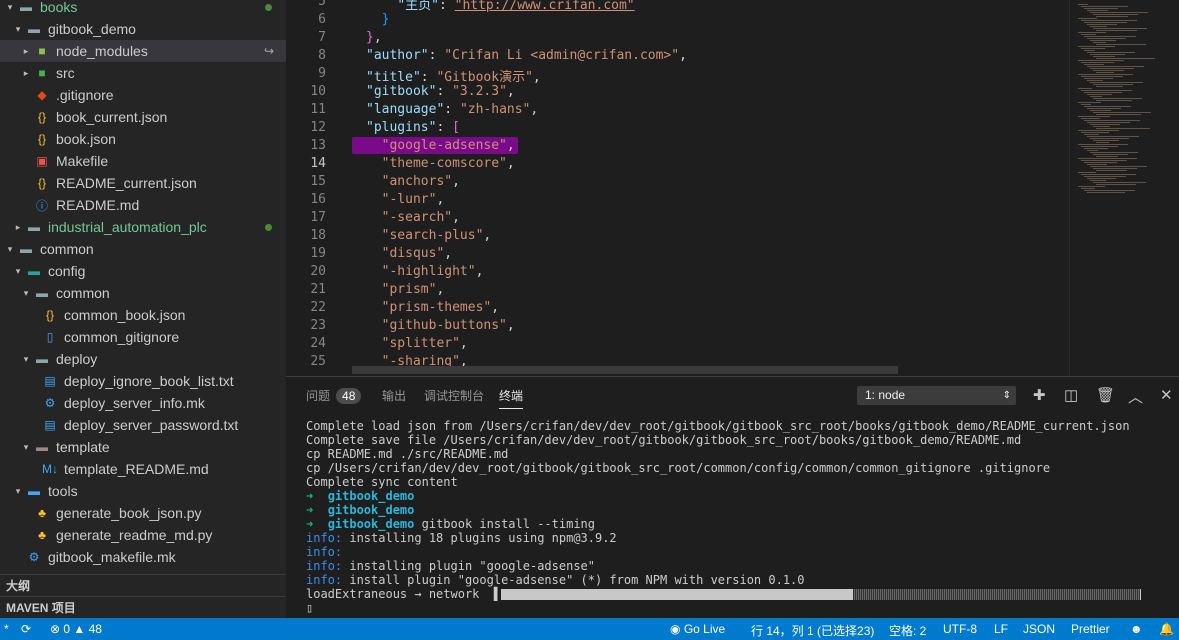  Describe the element at coordinates (371, 510) in the screenshot. I see `prompt-dir: gitbook_demo` at that location.